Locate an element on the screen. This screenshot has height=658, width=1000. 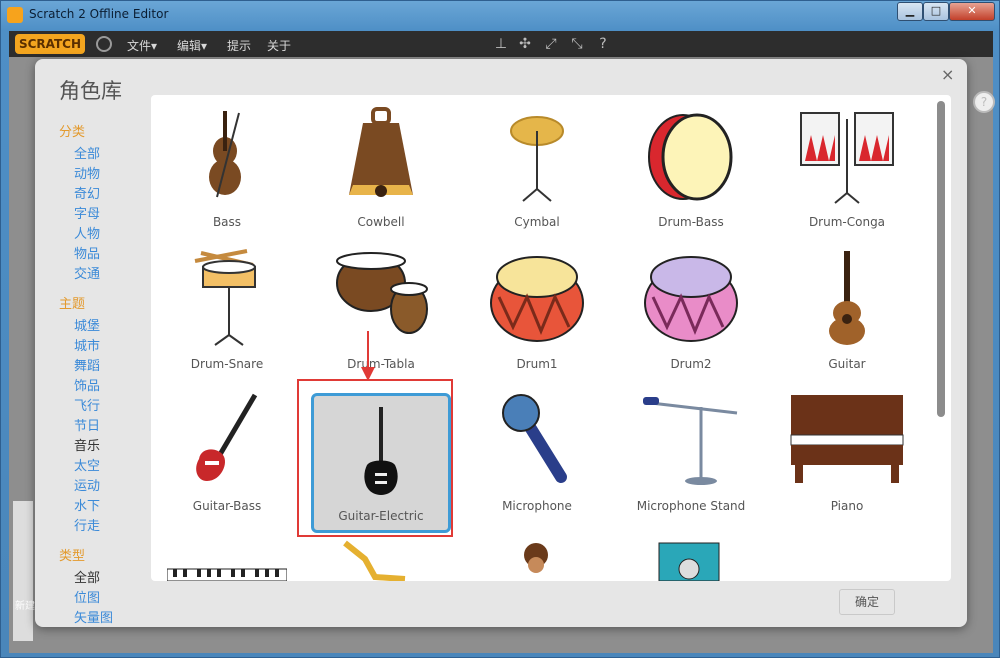
close-window-button: ✕ is located at coordinates (972, 11).